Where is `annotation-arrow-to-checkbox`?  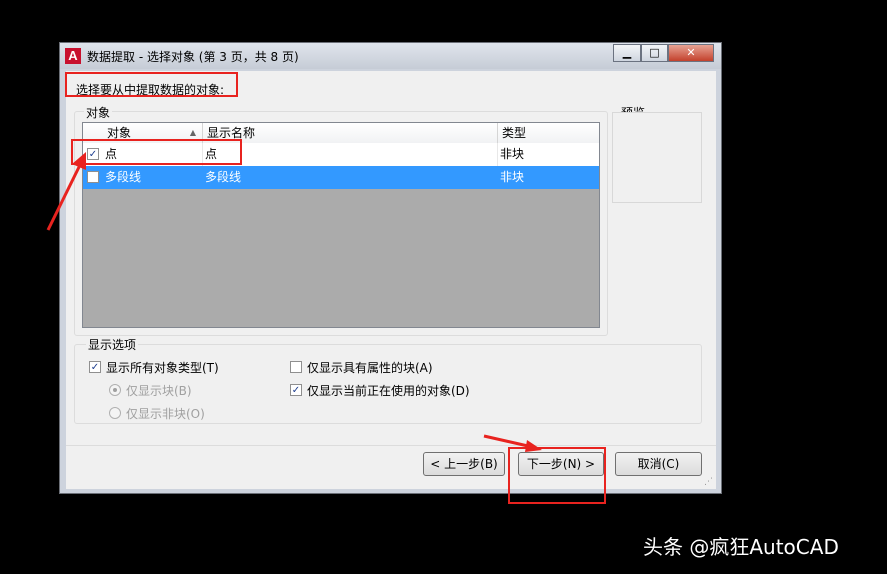
annotation-arrow-to-checkbox is located at coordinates (64, 197).